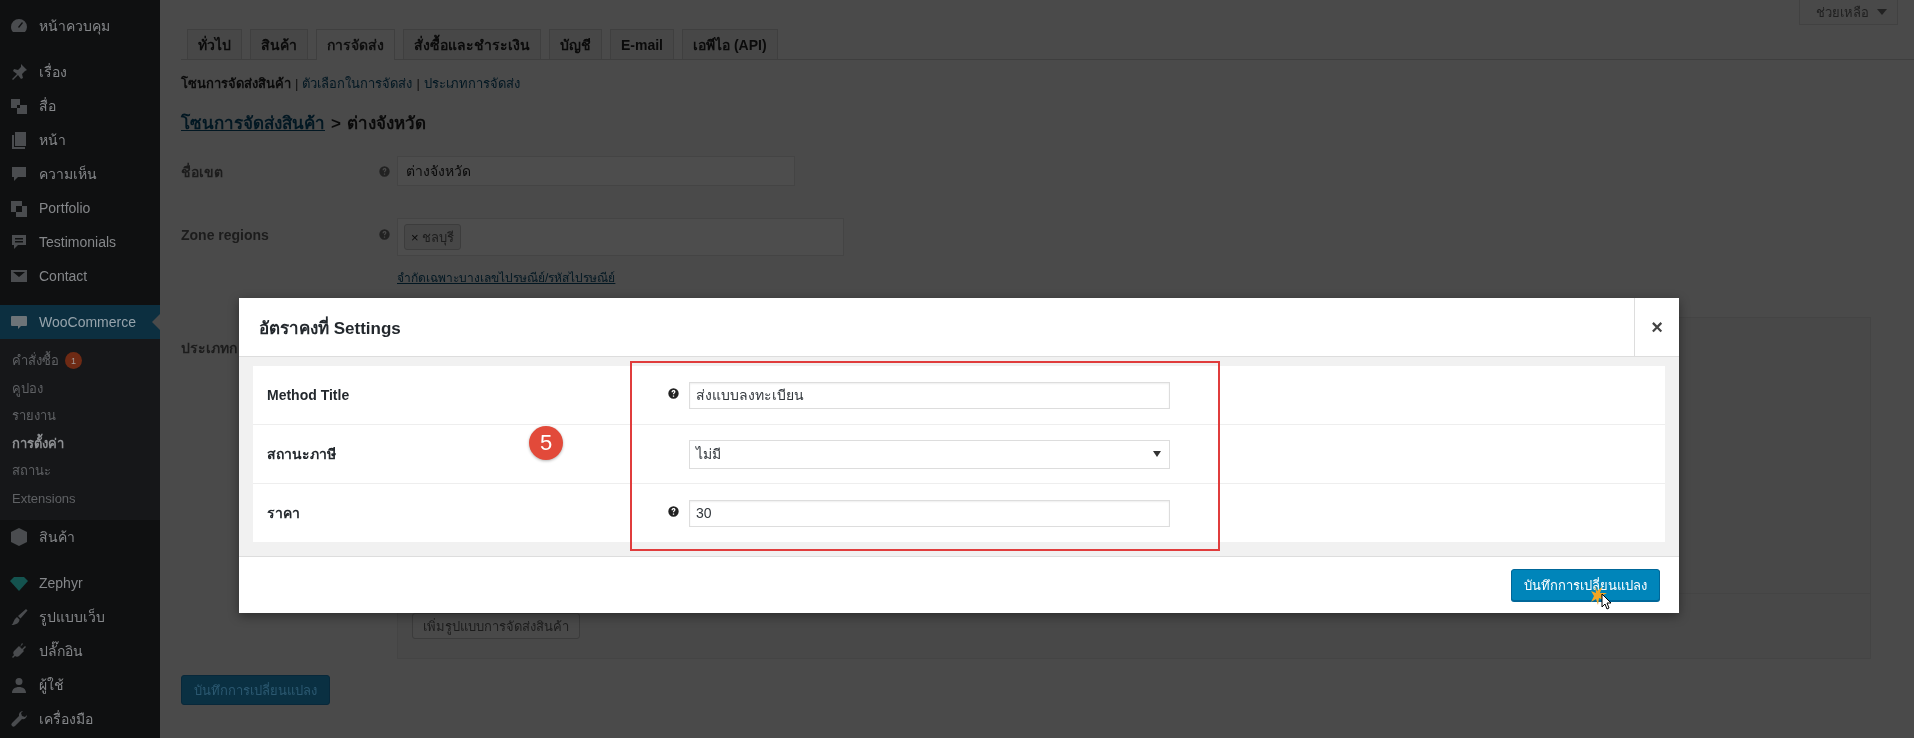 This screenshot has height=738, width=1914. What do you see at coordinates (80, 471) in the screenshot?
I see `submenu-item: สถานะ` at bounding box center [80, 471].